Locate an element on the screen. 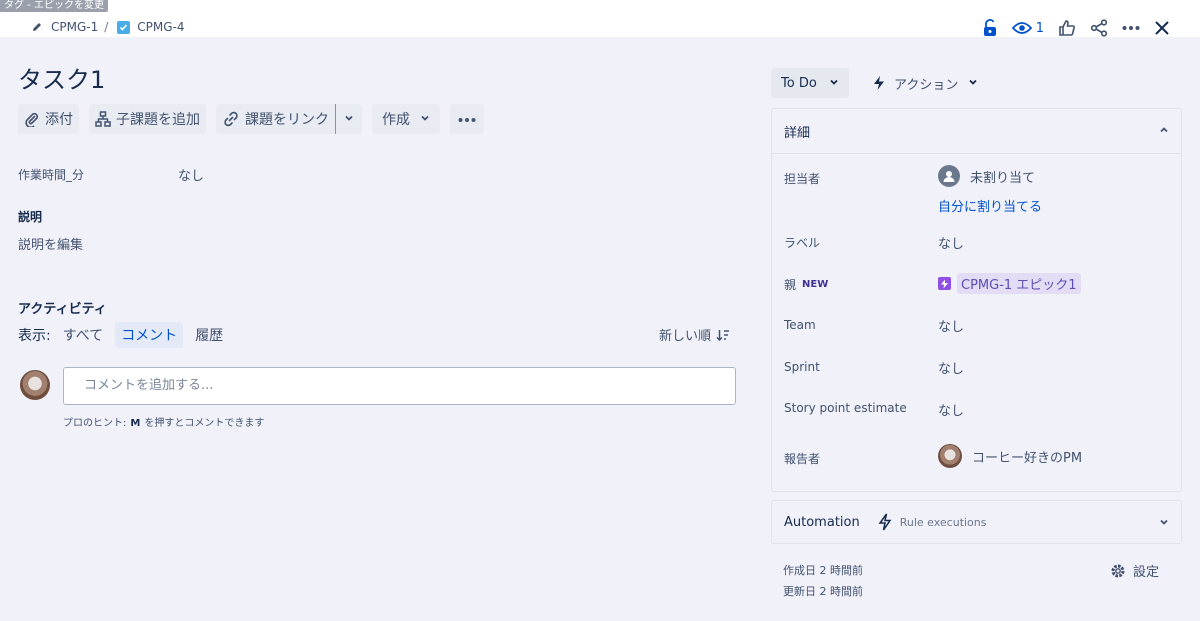  team-value: なし is located at coordinates (951, 325).